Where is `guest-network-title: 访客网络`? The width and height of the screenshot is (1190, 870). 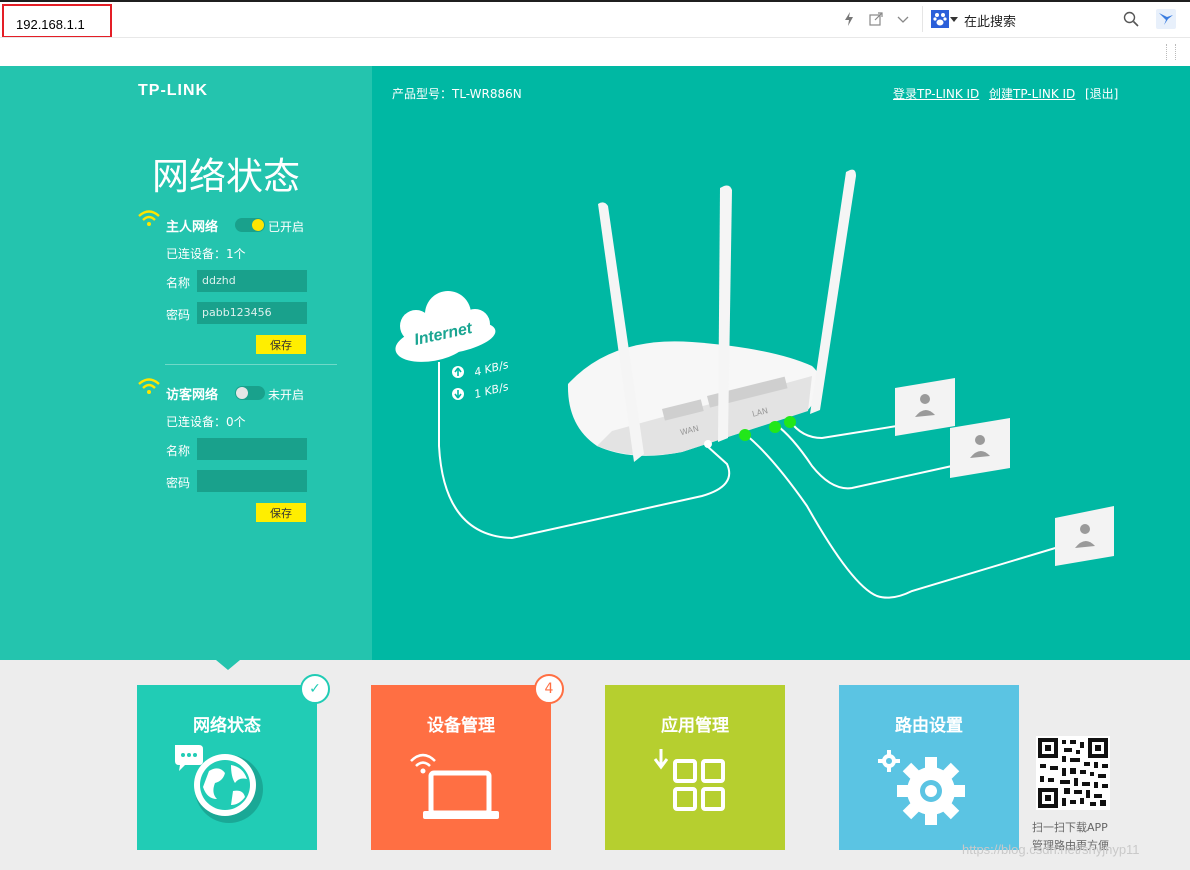
guest-network-title: 访客网络 is located at coordinates (192, 395).